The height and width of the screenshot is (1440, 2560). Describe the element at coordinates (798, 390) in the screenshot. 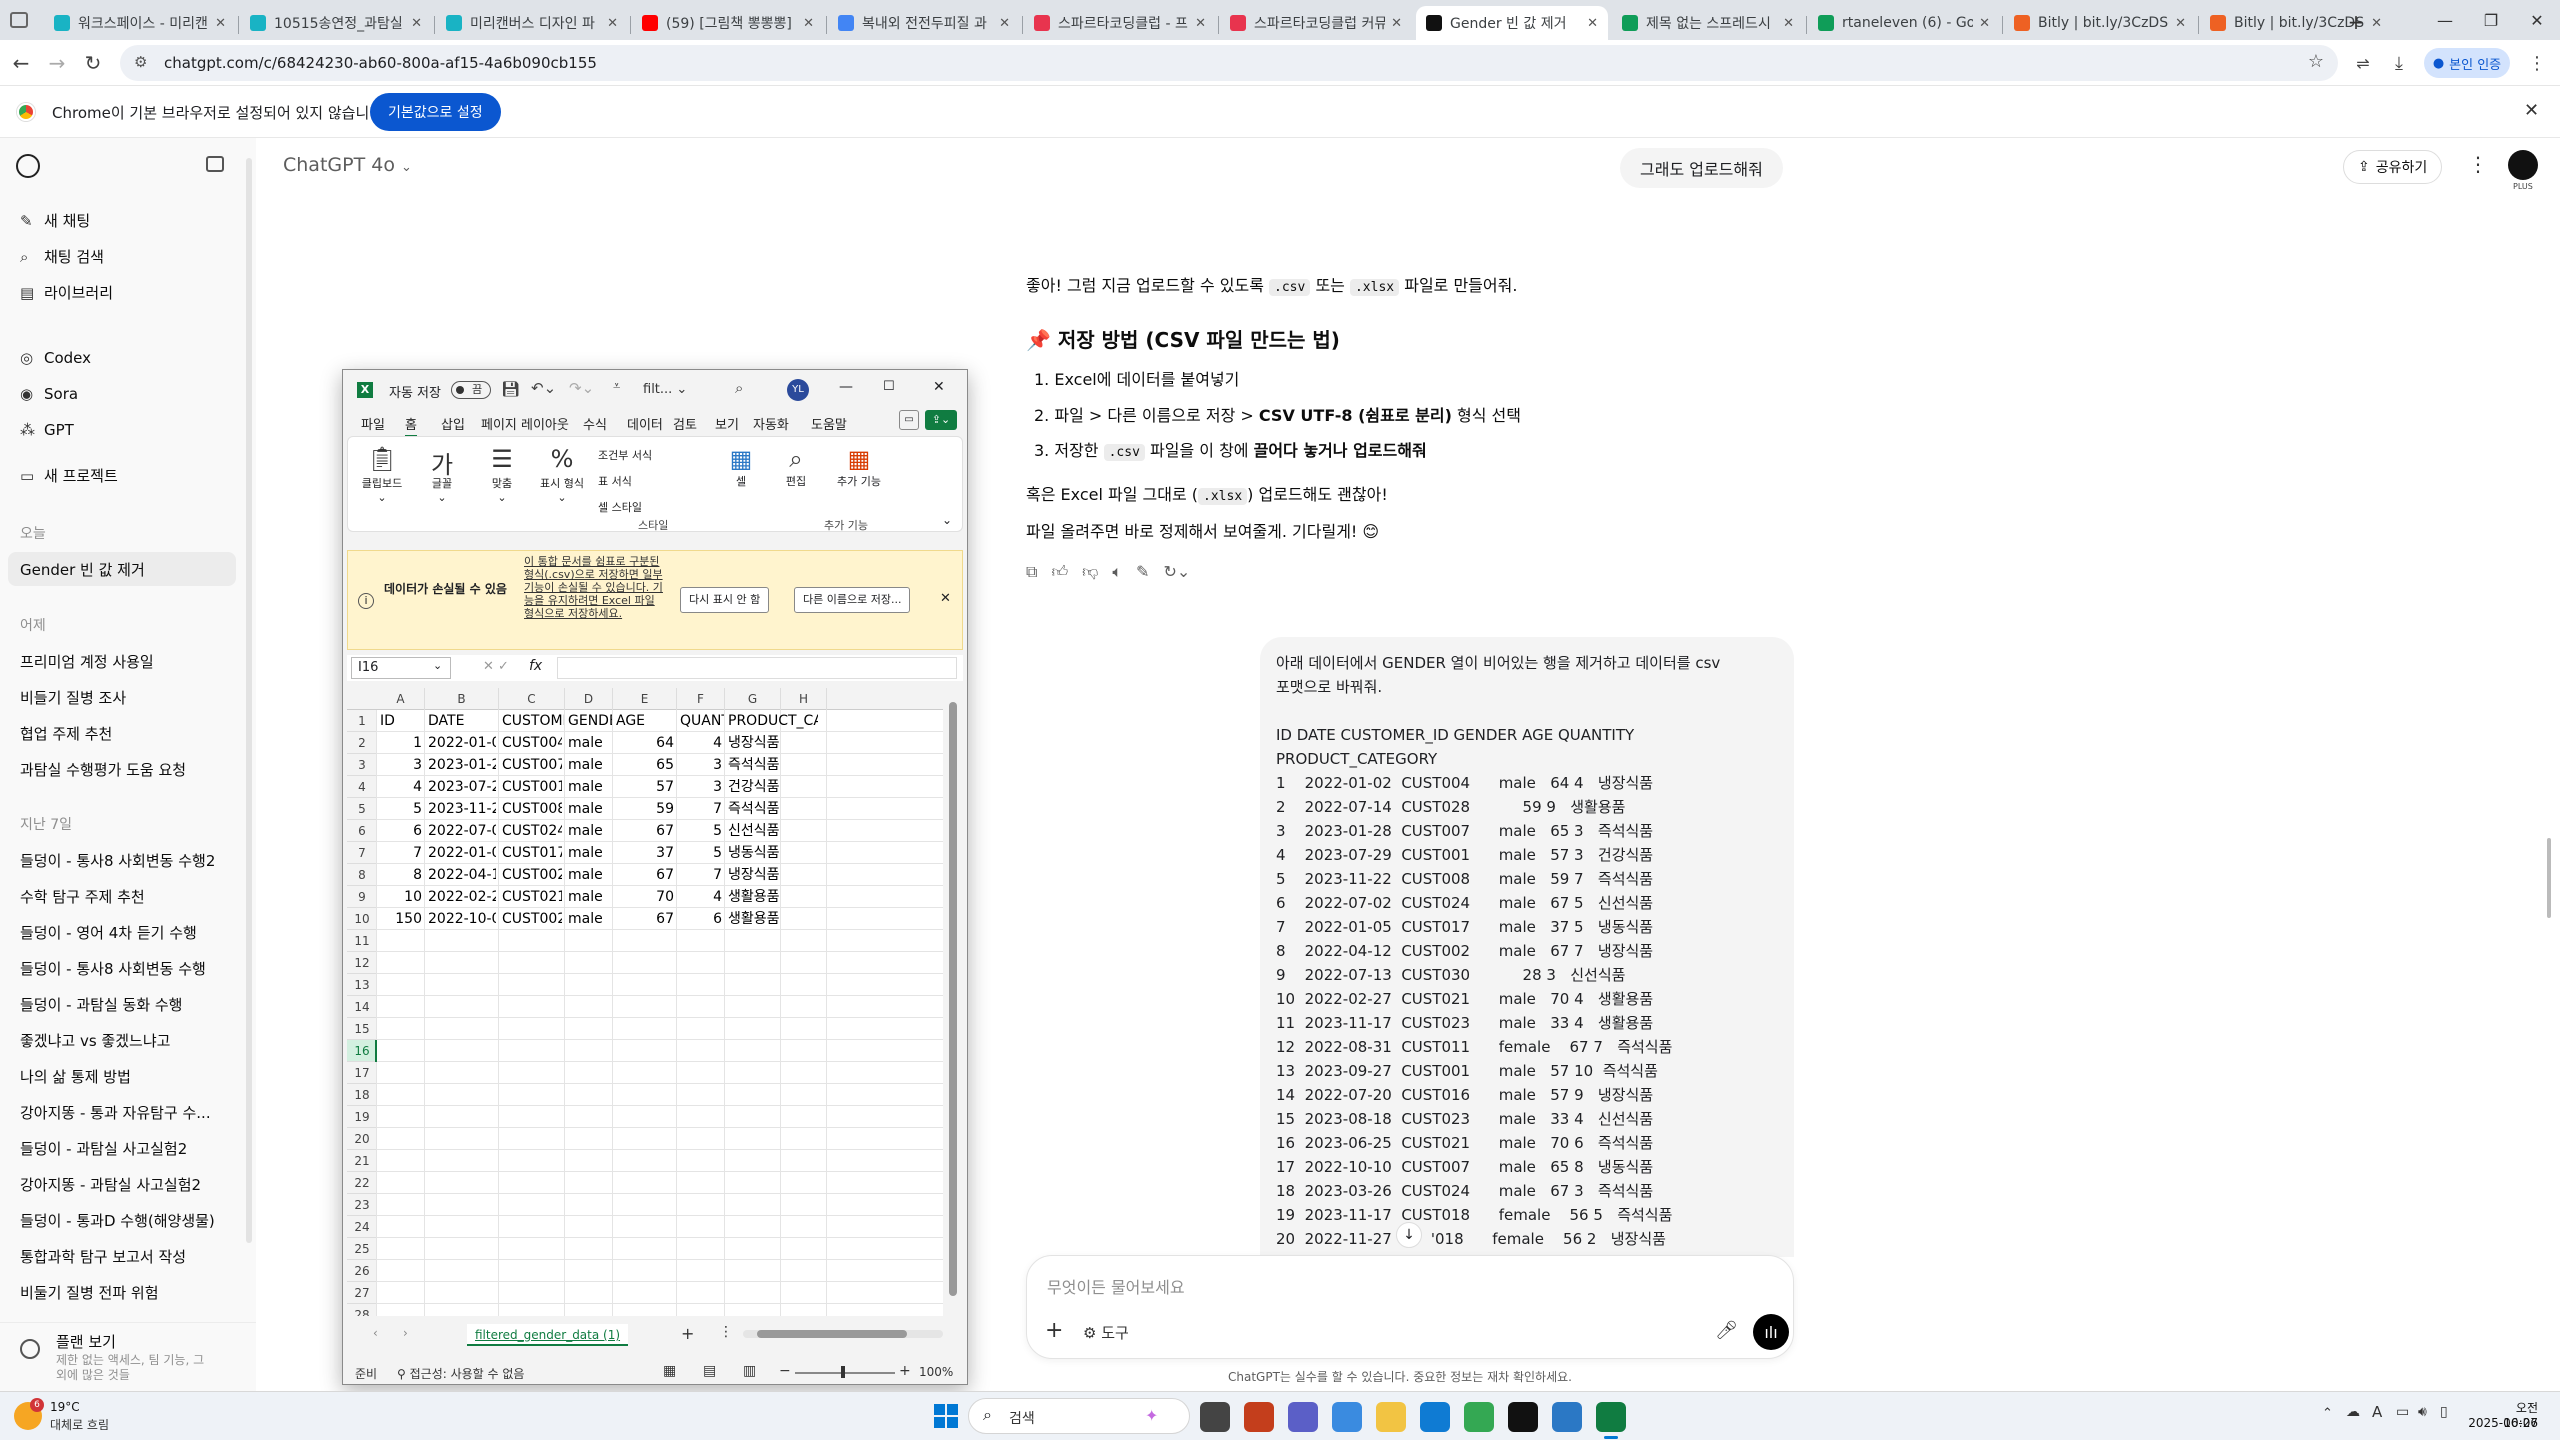

I see `excel-user-avatar: YL` at that location.